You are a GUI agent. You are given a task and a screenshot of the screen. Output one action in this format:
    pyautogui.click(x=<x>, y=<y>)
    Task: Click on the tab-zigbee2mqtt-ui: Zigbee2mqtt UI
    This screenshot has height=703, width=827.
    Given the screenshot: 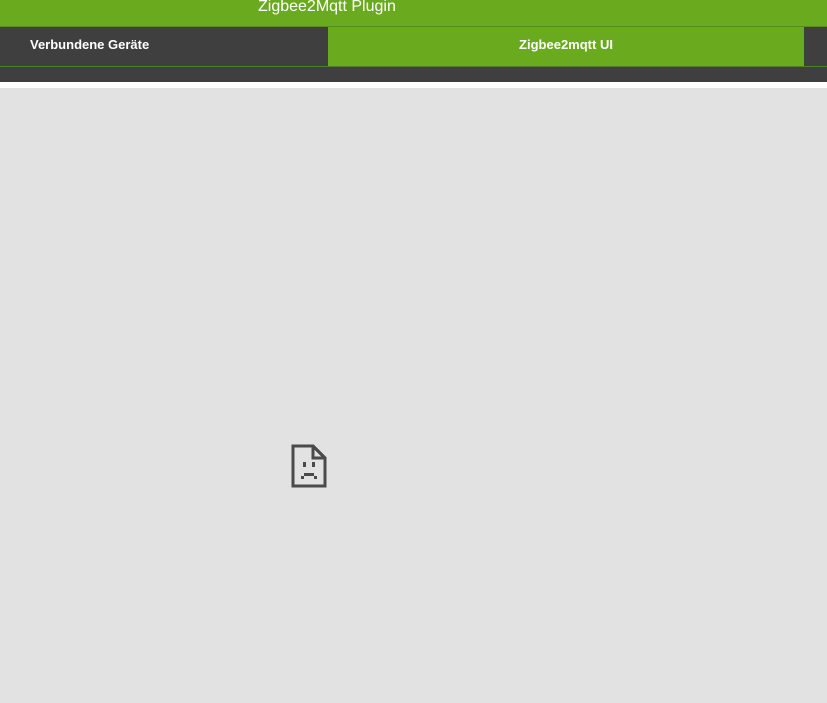 What is the action you would take?
    pyautogui.click(x=566, y=46)
    